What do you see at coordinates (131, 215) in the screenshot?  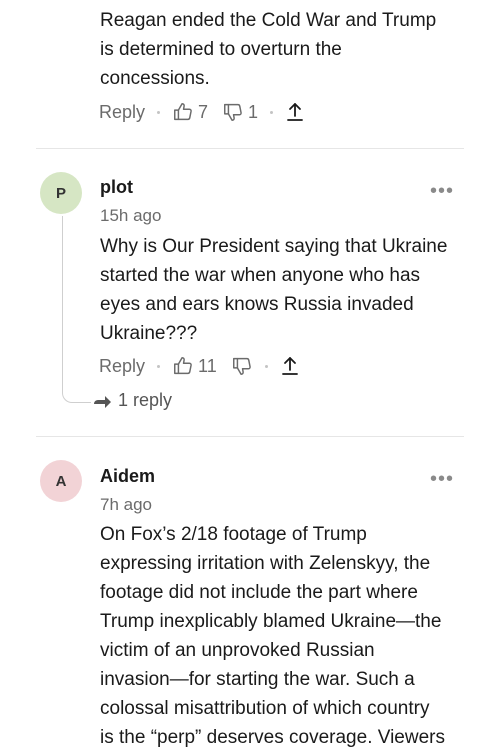 I see `comment-timestamp: 15h ago` at bounding box center [131, 215].